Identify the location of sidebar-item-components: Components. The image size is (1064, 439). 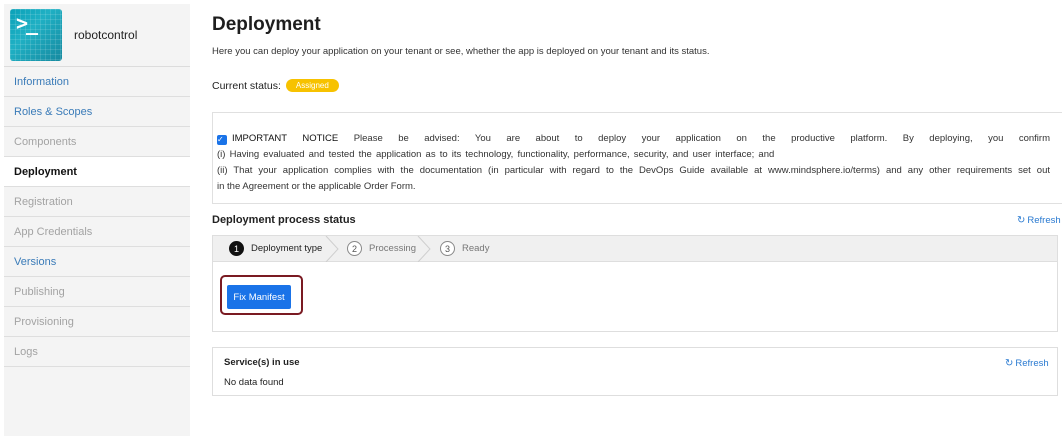
(97, 142).